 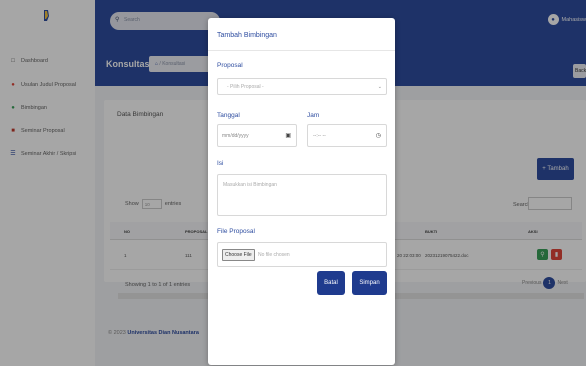 What do you see at coordinates (319, 136) in the screenshot?
I see `jam-placeholder: --:-- --` at bounding box center [319, 136].